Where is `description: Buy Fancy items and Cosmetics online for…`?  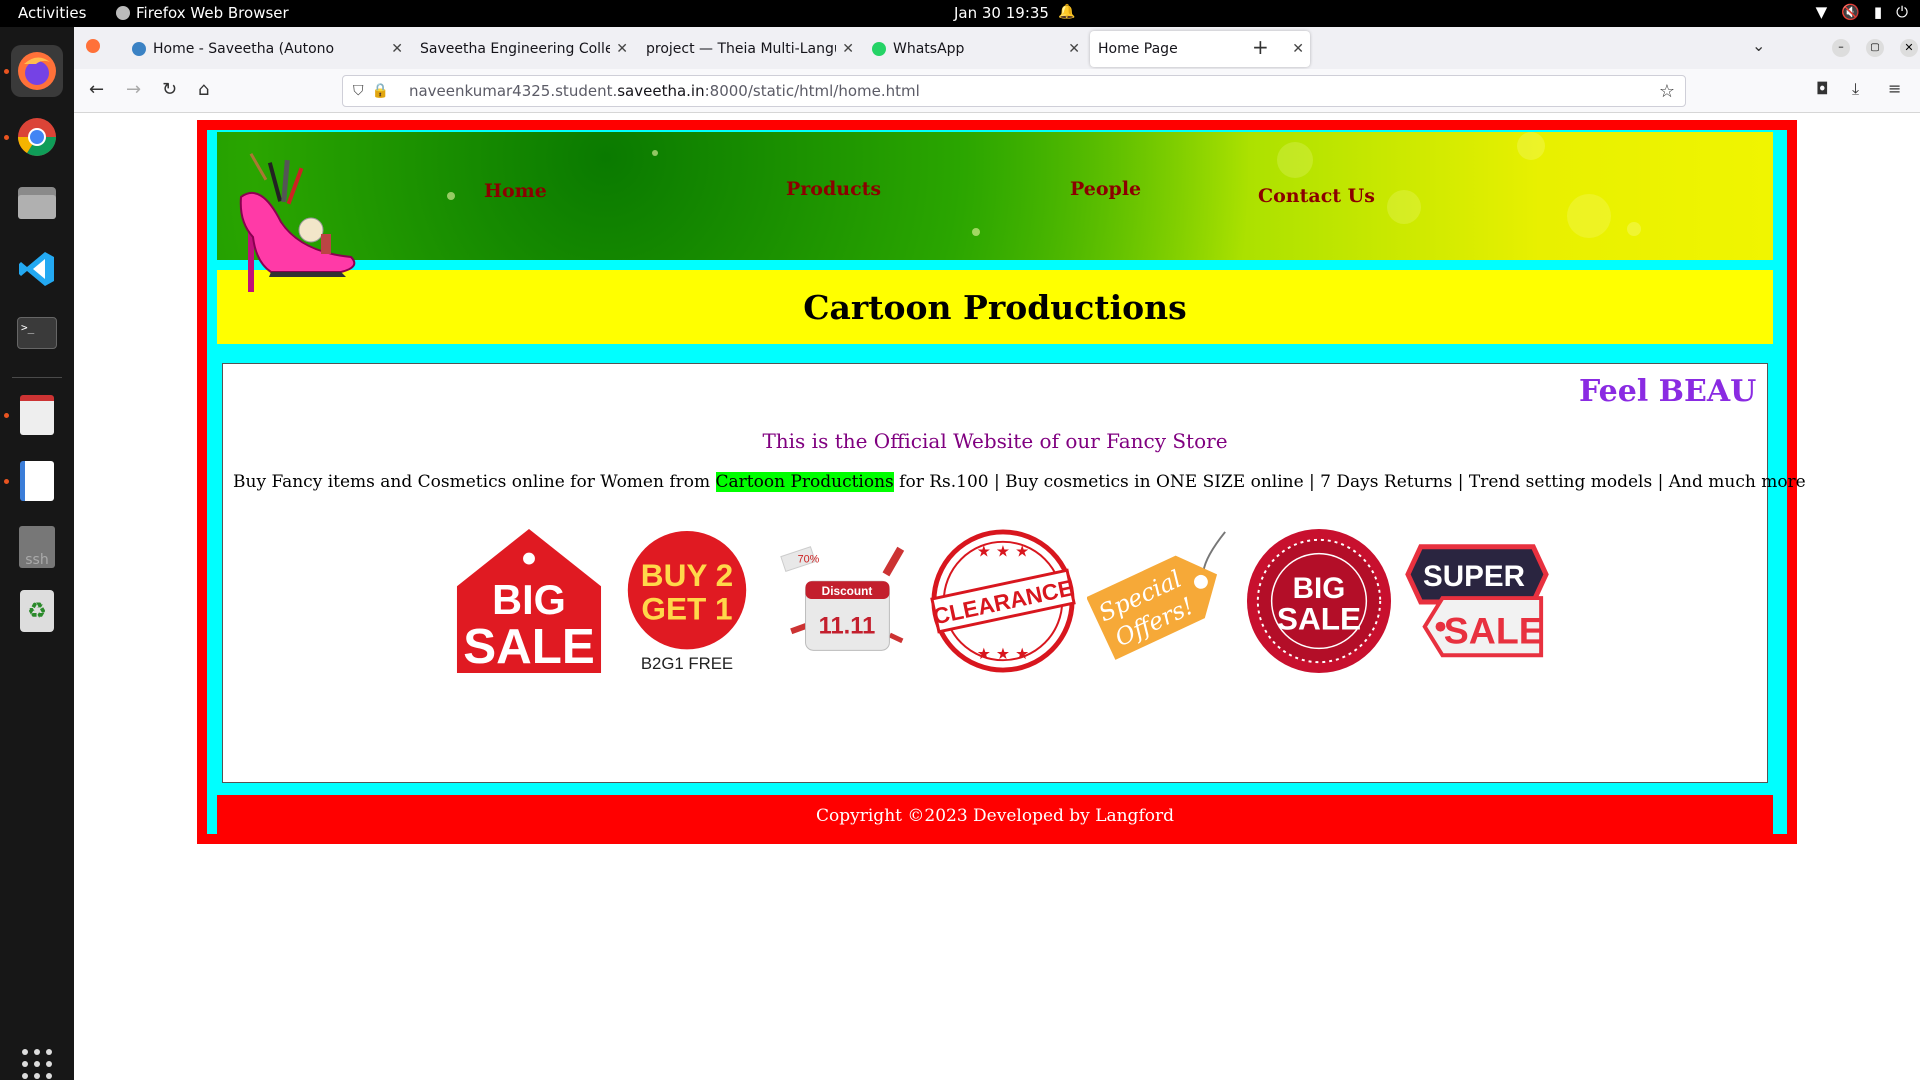 description: Buy Fancy items and Cosmetics online for… is located at coordinates (1019, 482).